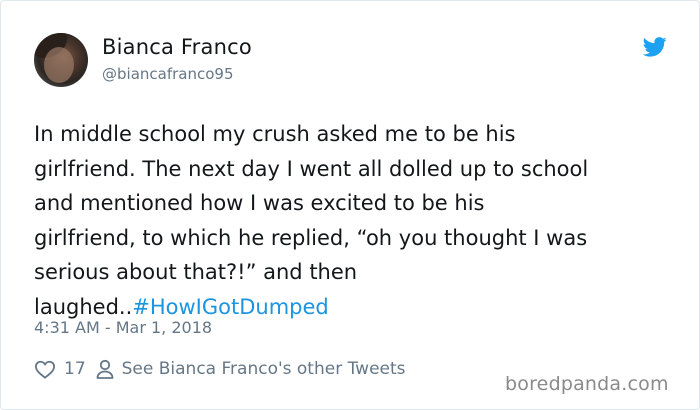  Describe the element at coordinates (655, 47) in the screenshot. I see `twitter-bird-icon` at that location.